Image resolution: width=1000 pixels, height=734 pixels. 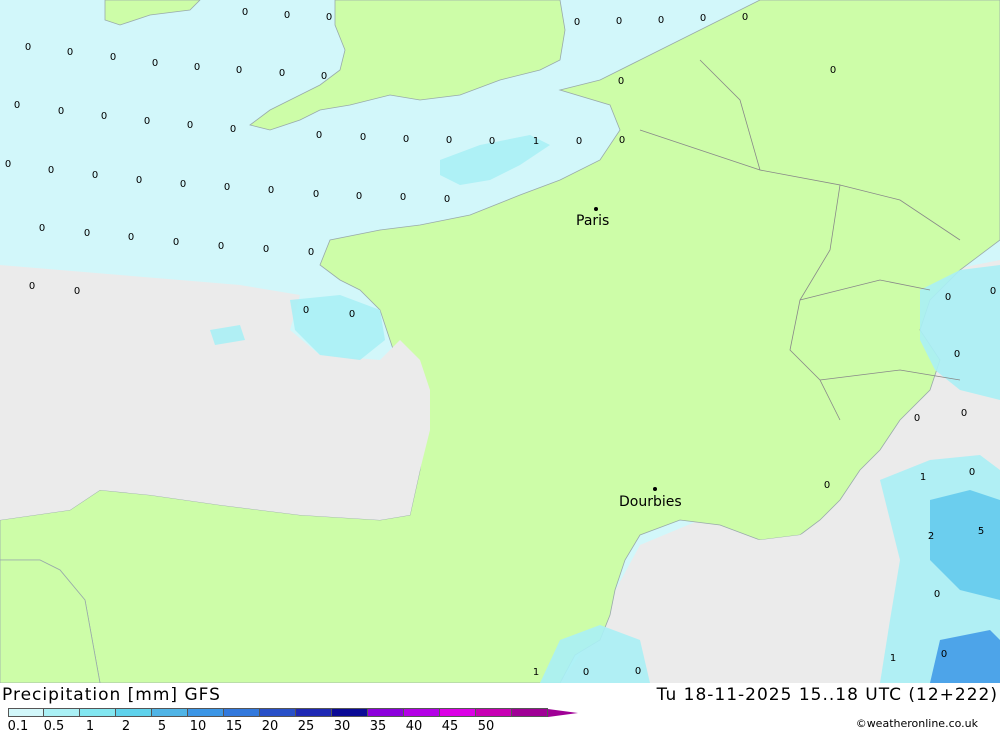 What do you see at coordinates (655, 489) in the screenshot?
I see `city-marker-dourbies` at bounding box center [655, 489].